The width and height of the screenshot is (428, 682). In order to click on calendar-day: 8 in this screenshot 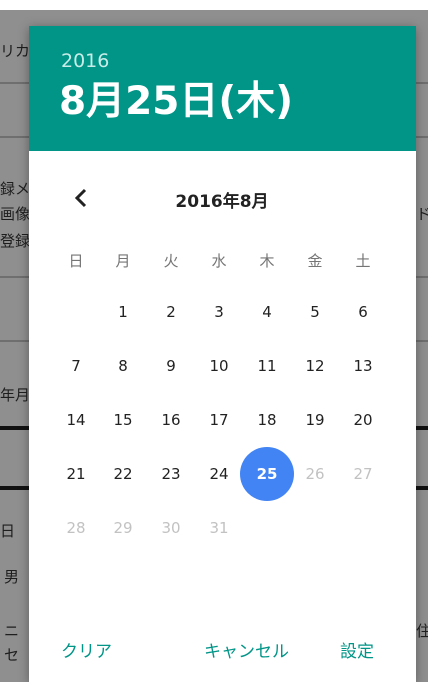, I will do `click(123, 366)`.